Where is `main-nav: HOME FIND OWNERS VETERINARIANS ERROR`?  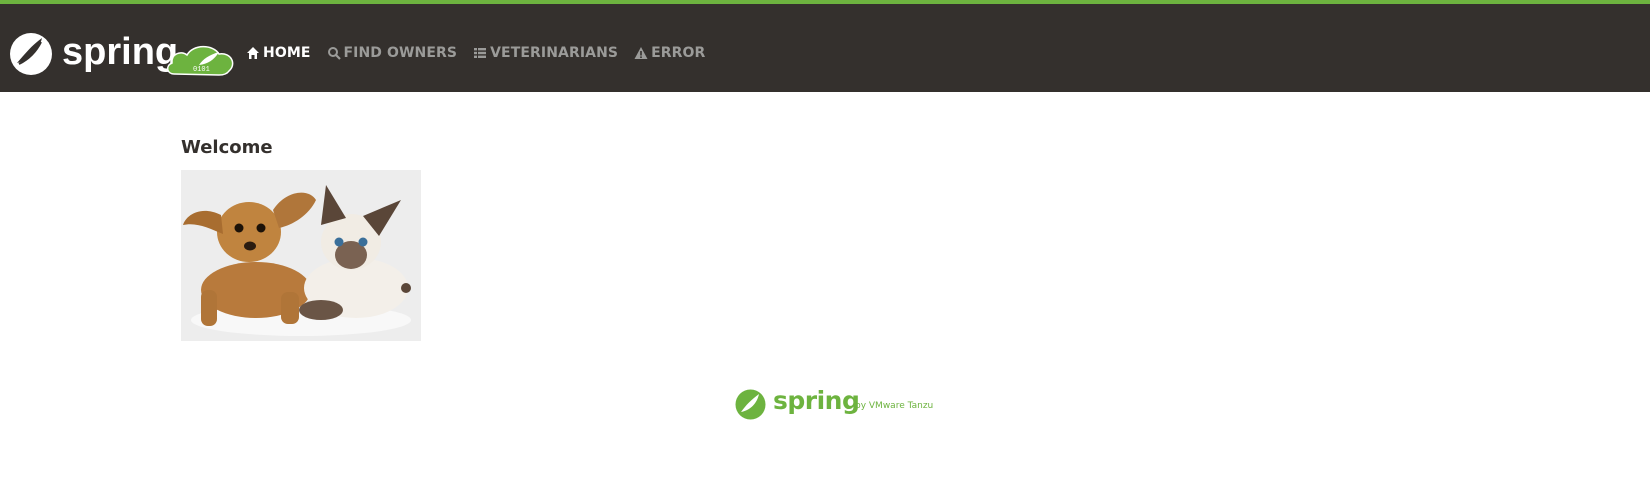
main-nav: HOME FIND OWNERS VETERINARIANS ERROR is located at coordinates (483, 53).